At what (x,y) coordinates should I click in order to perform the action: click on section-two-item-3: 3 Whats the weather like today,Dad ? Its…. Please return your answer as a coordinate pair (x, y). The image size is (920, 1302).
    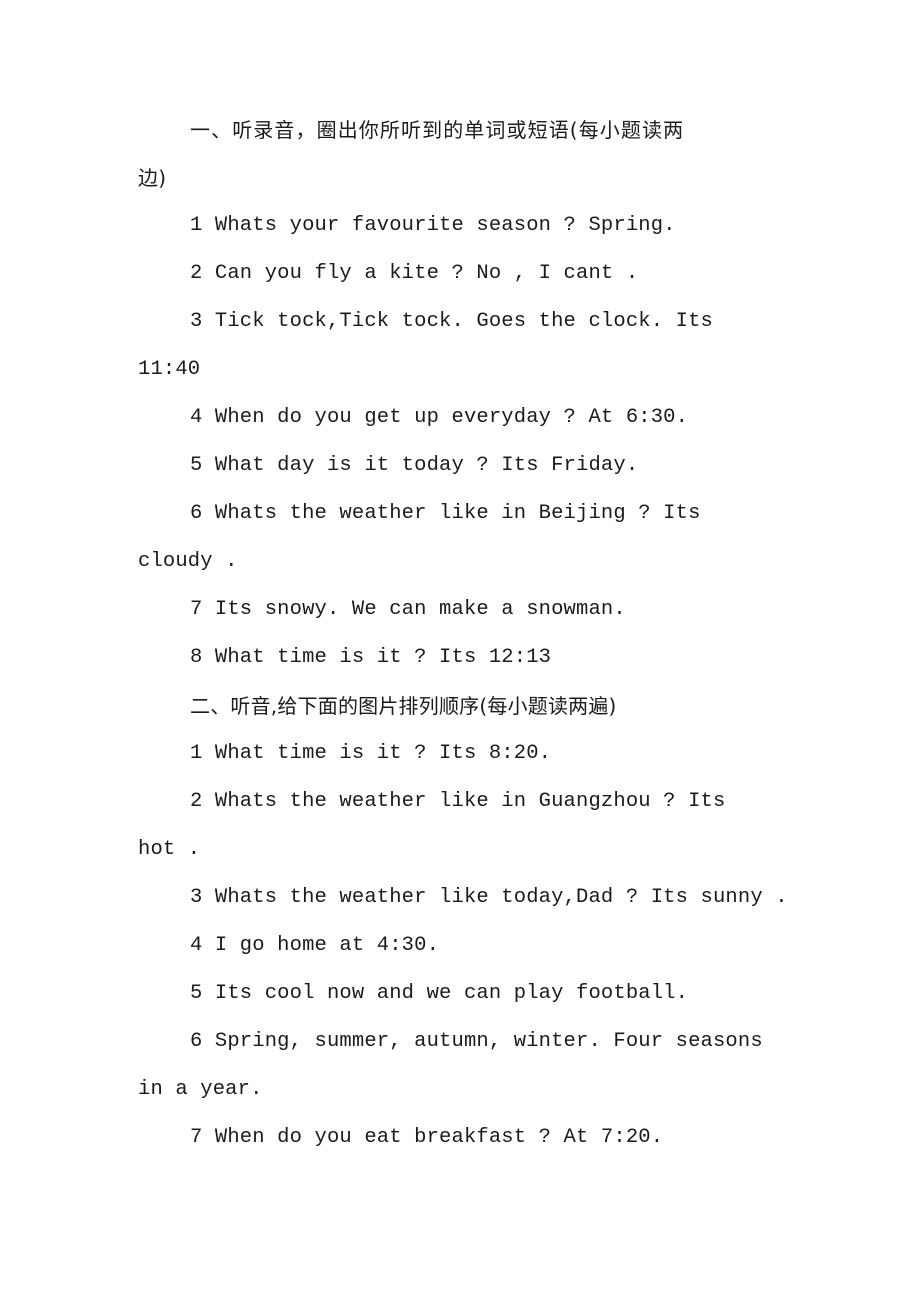
    Looking at the image, I should click on (489, 897).